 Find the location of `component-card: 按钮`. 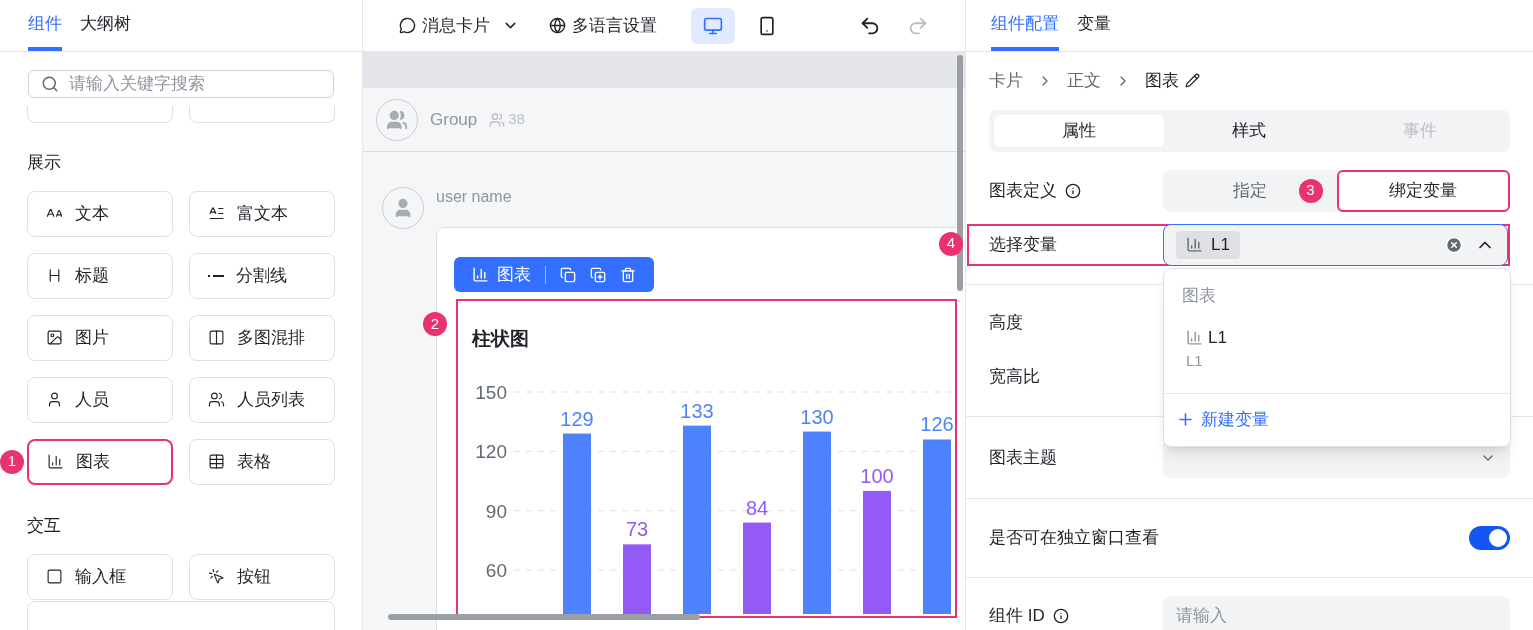

component-card: 按钮 is located at coordinates (262, 576).